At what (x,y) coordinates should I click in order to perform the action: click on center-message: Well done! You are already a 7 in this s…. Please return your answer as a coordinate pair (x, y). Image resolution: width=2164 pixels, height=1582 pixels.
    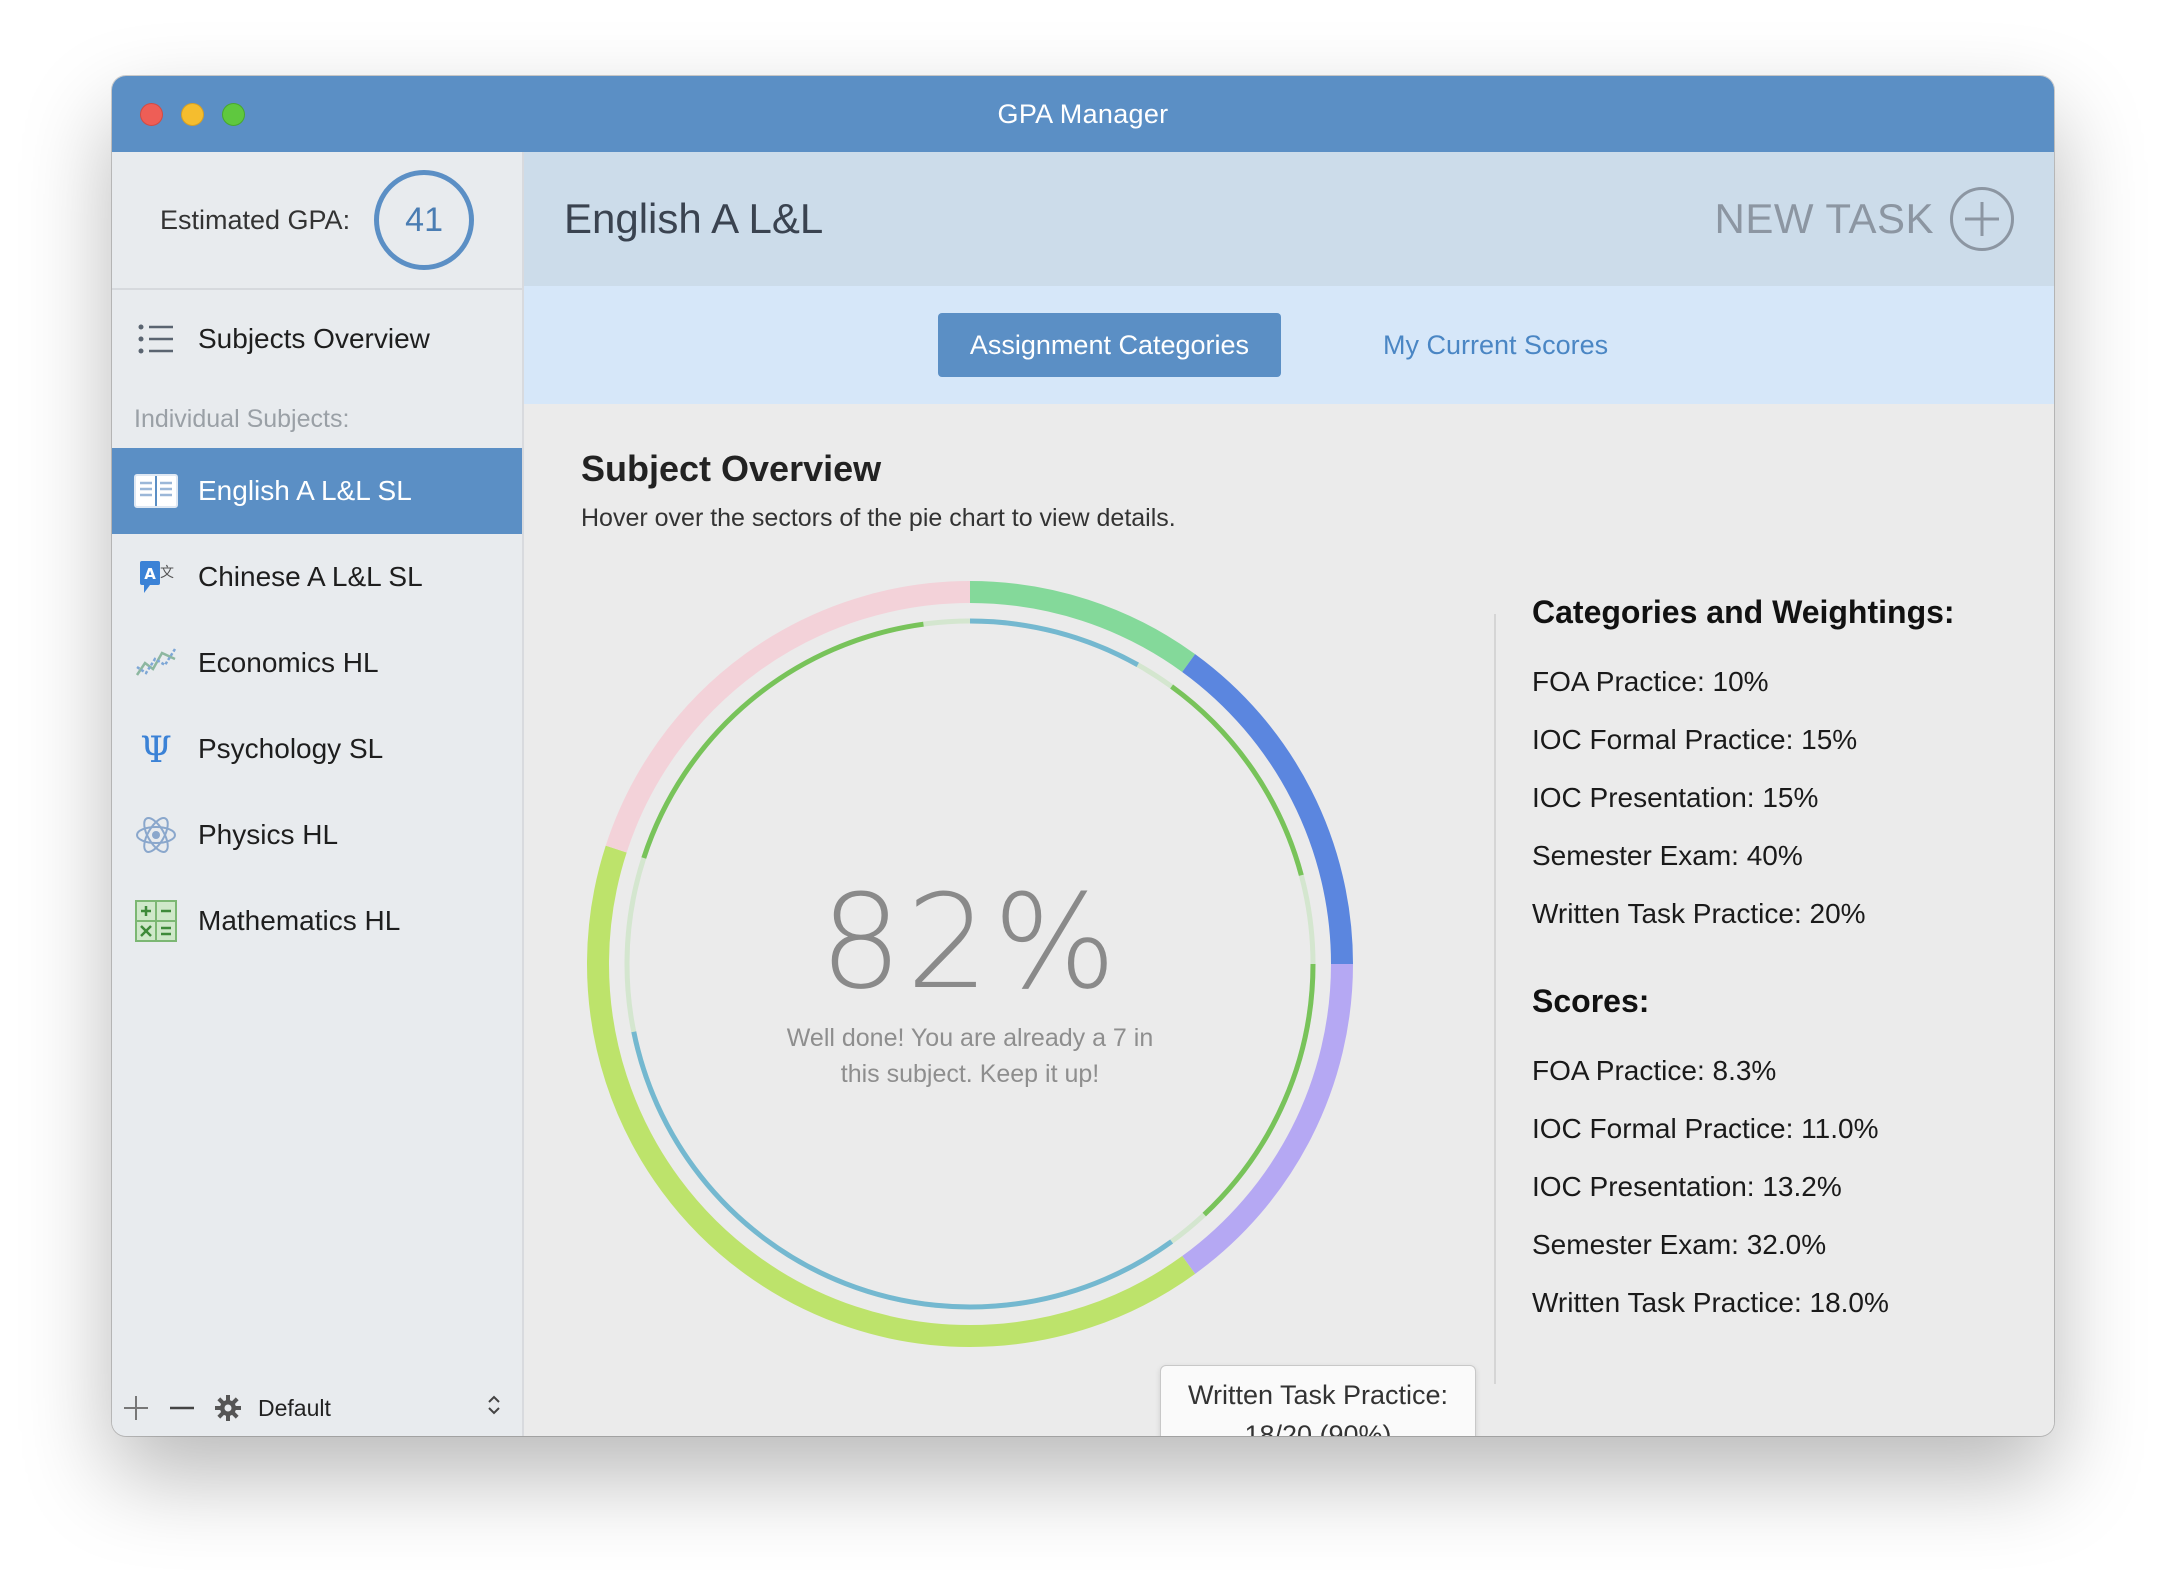
    Looking at the image, I should click on (970, 1056).